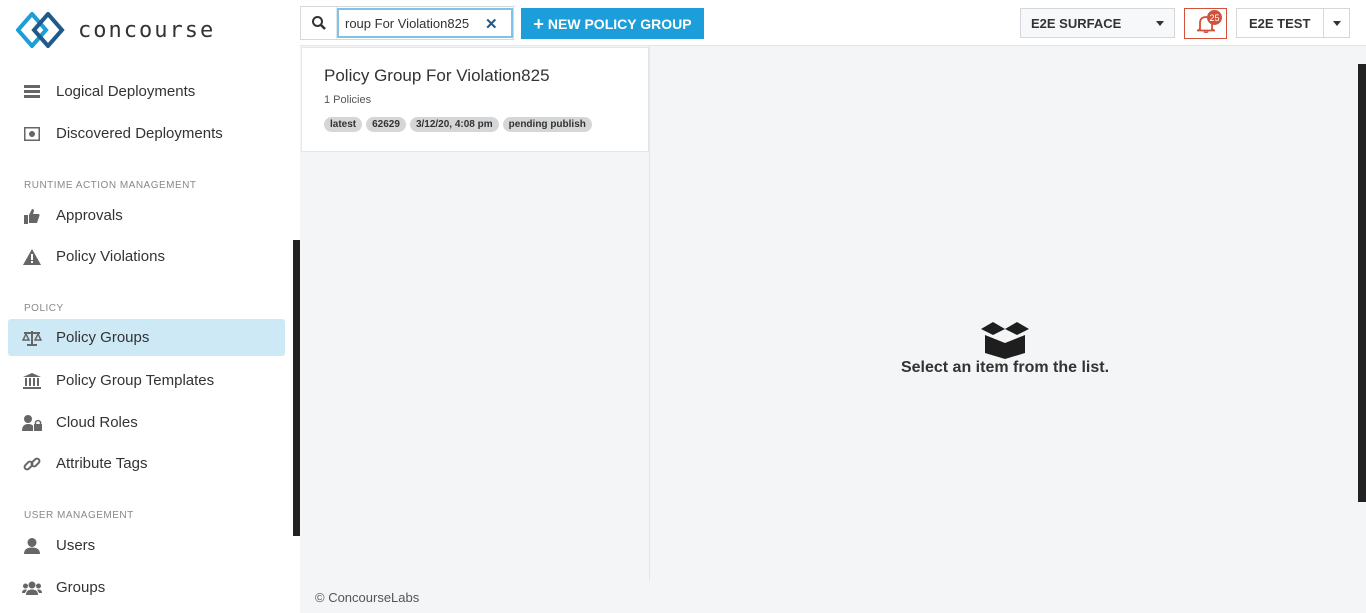 The image size is (1366, 613). What do you see at coordinates (491, 24) in the screenshot?
I see `clear-search-icon: ✕` at bounding box center [491, 24].